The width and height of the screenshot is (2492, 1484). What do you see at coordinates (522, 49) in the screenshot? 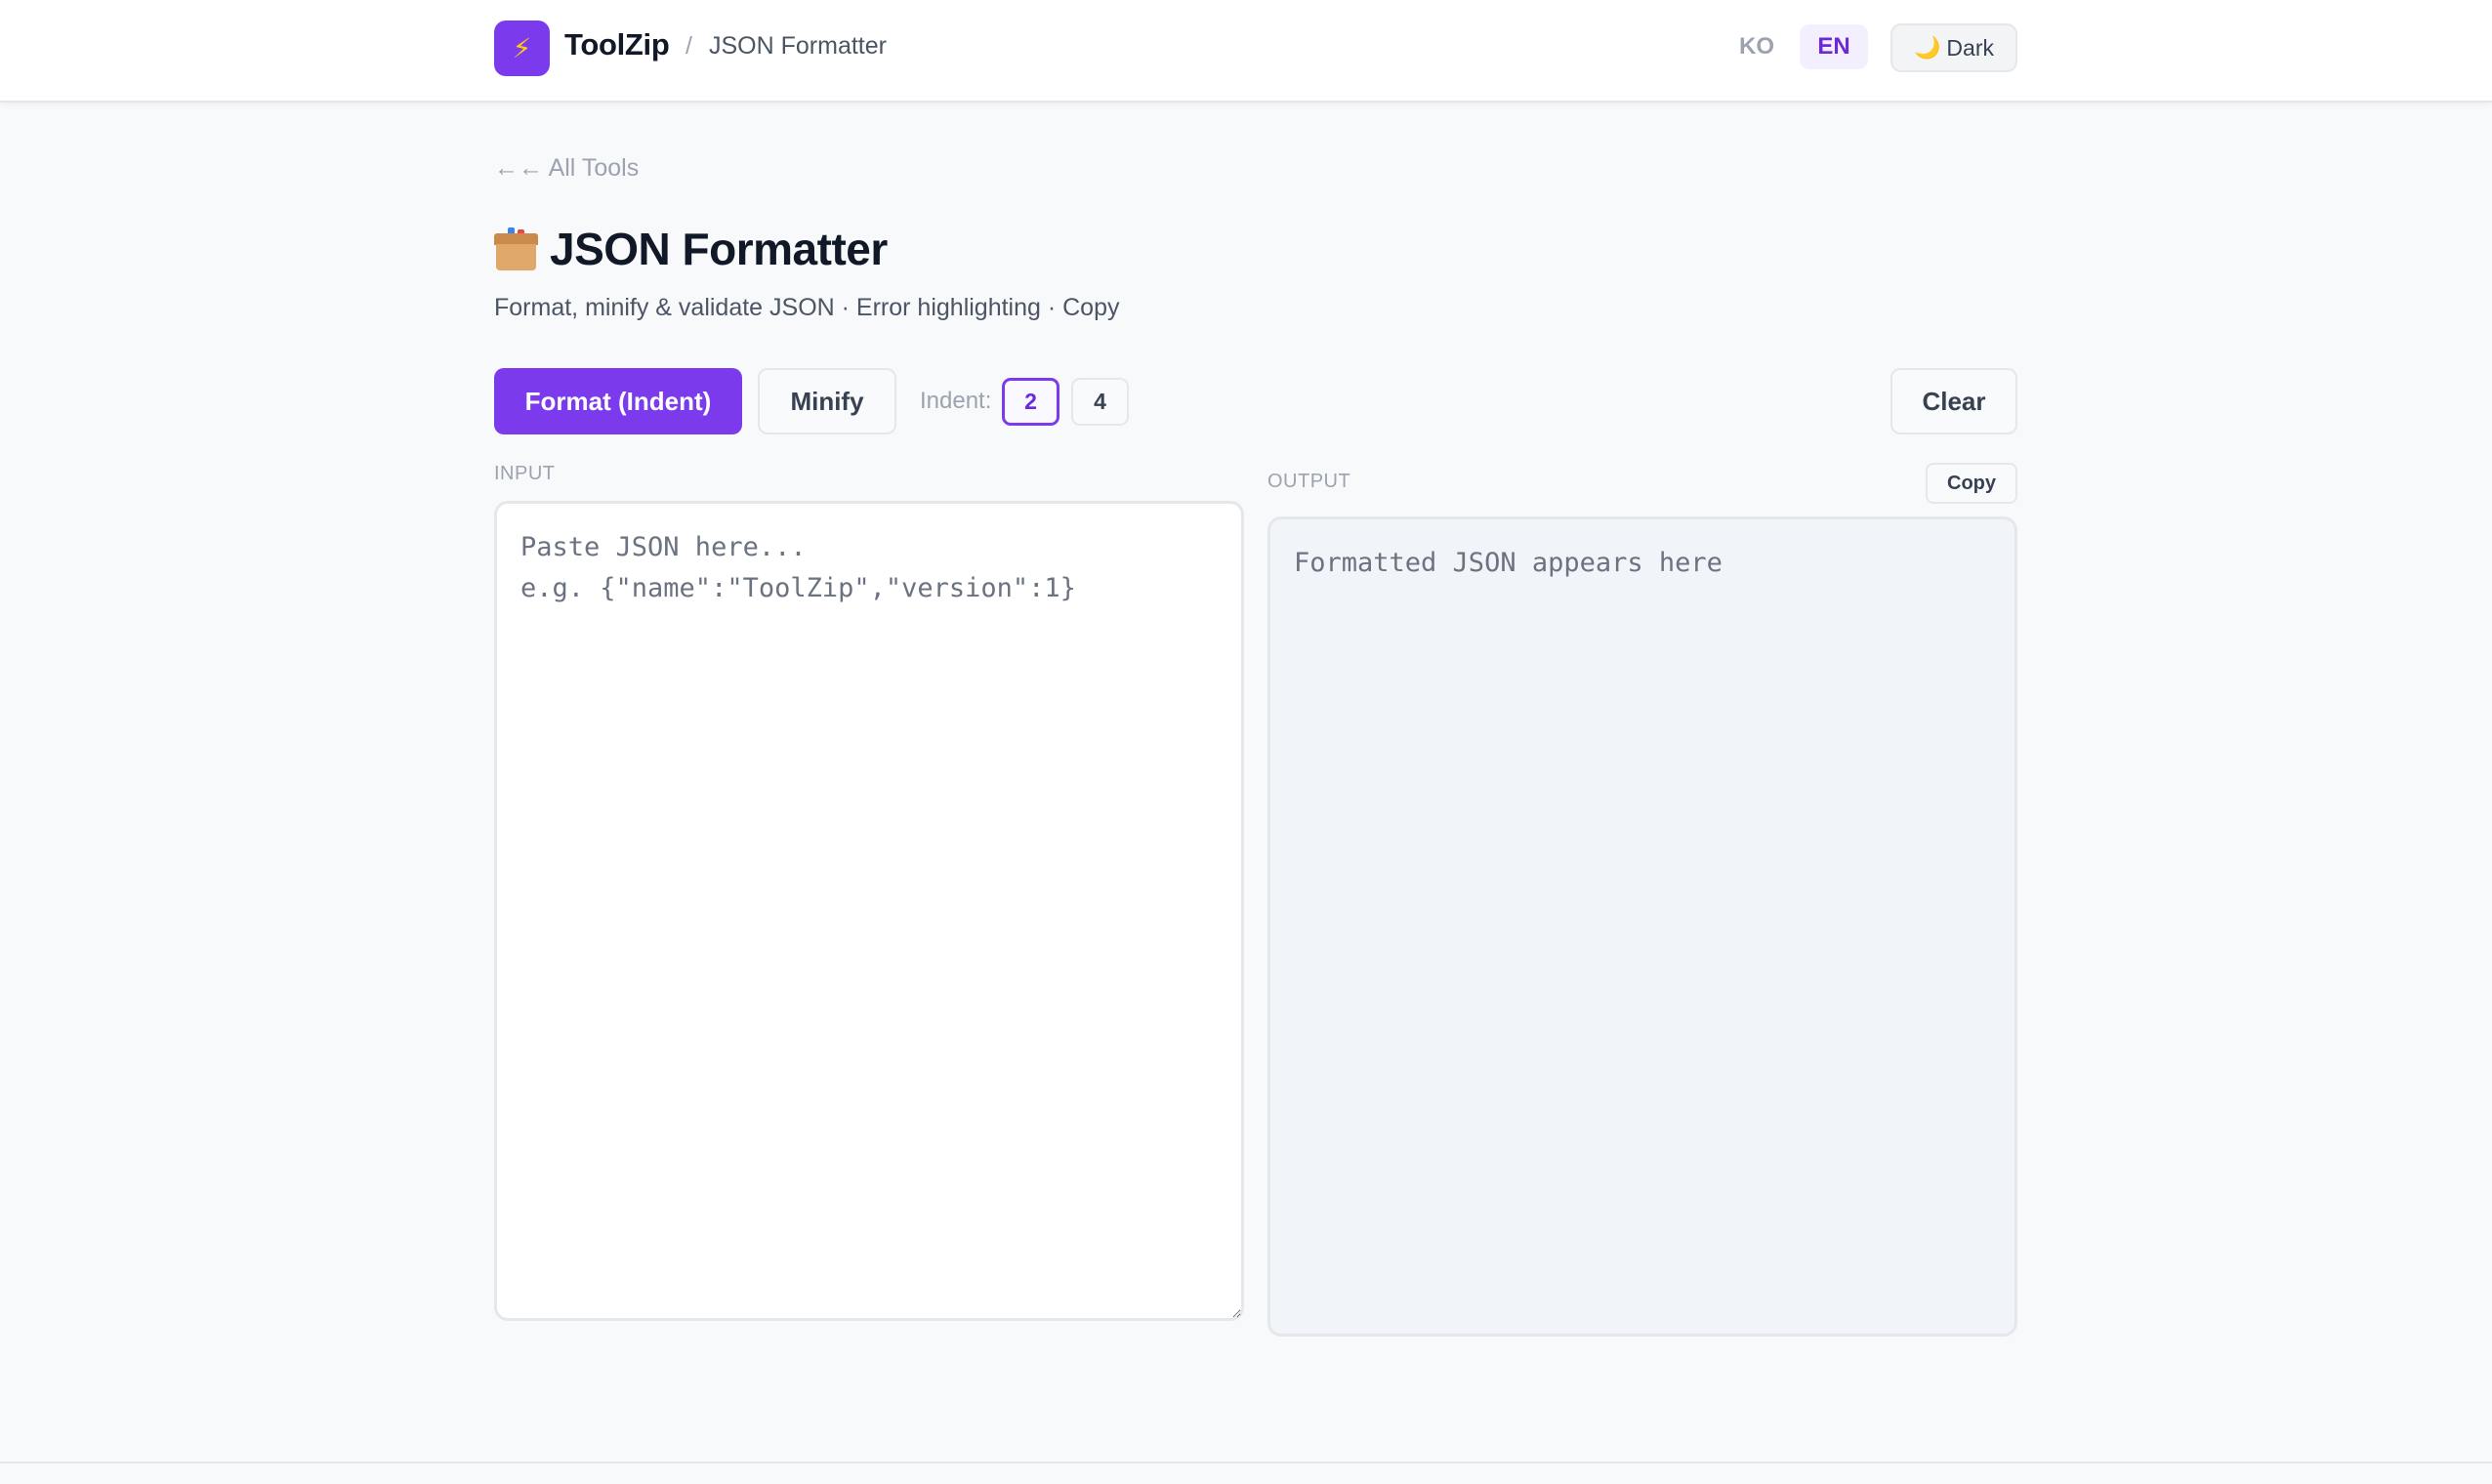
I see `lightning-icon: ⚡` at bounding box center [522, 49].